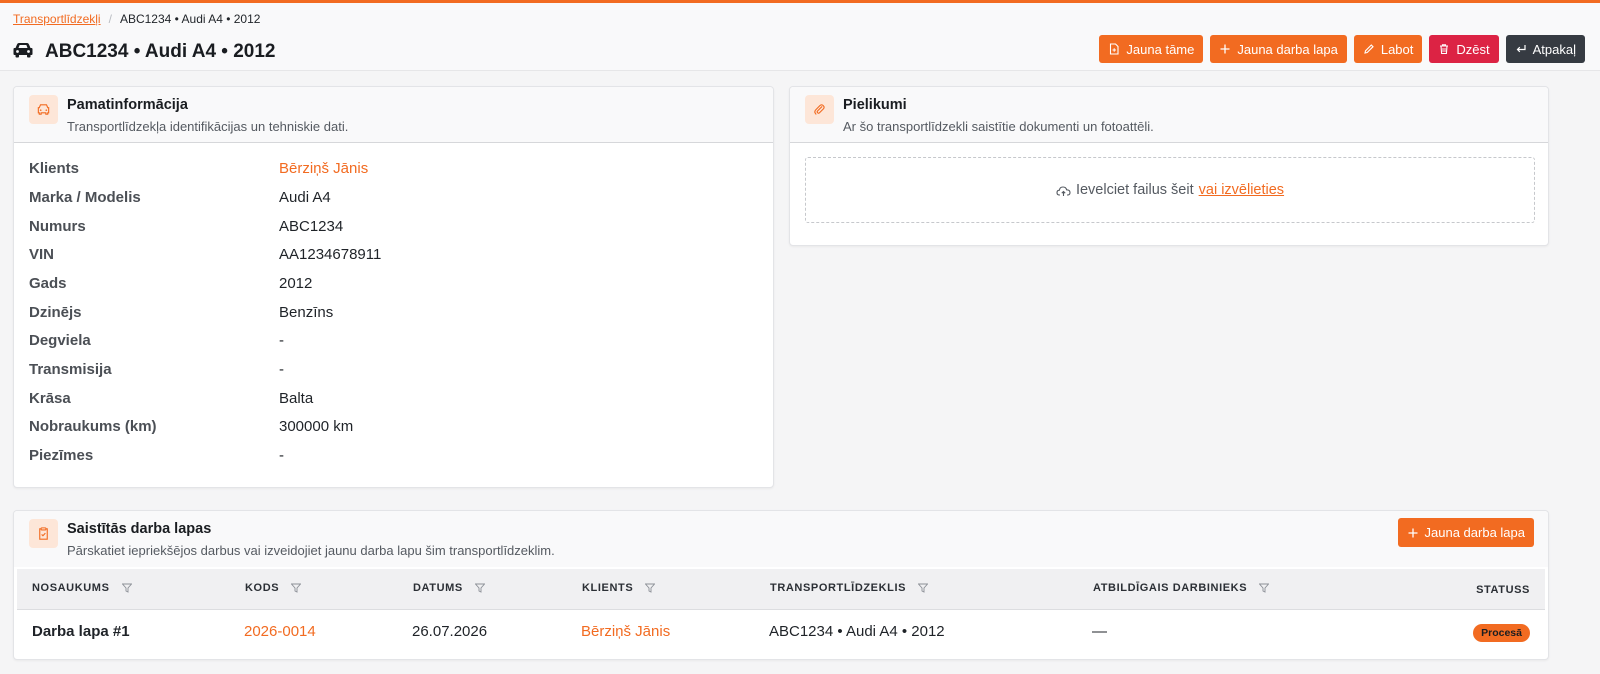 The width and height of the screenshot is (1600, 674). I want to click on file-dropzone: Ievelciet failus šeit vai izvēlieties, so click(1170, 190).